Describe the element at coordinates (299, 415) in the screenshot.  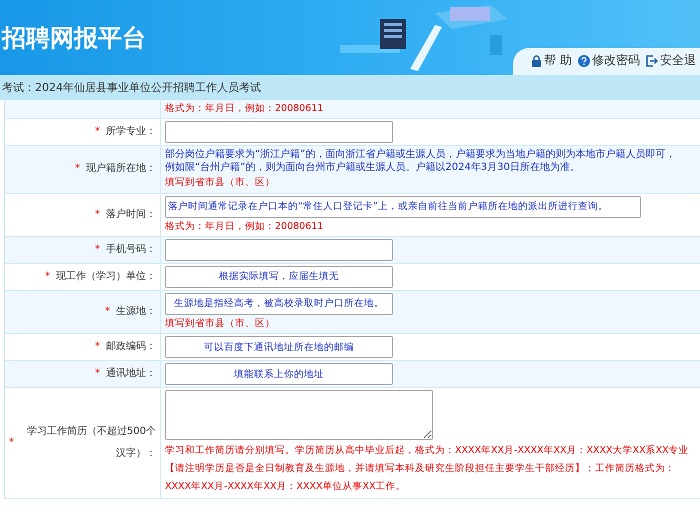
I see `text-area` at that location.